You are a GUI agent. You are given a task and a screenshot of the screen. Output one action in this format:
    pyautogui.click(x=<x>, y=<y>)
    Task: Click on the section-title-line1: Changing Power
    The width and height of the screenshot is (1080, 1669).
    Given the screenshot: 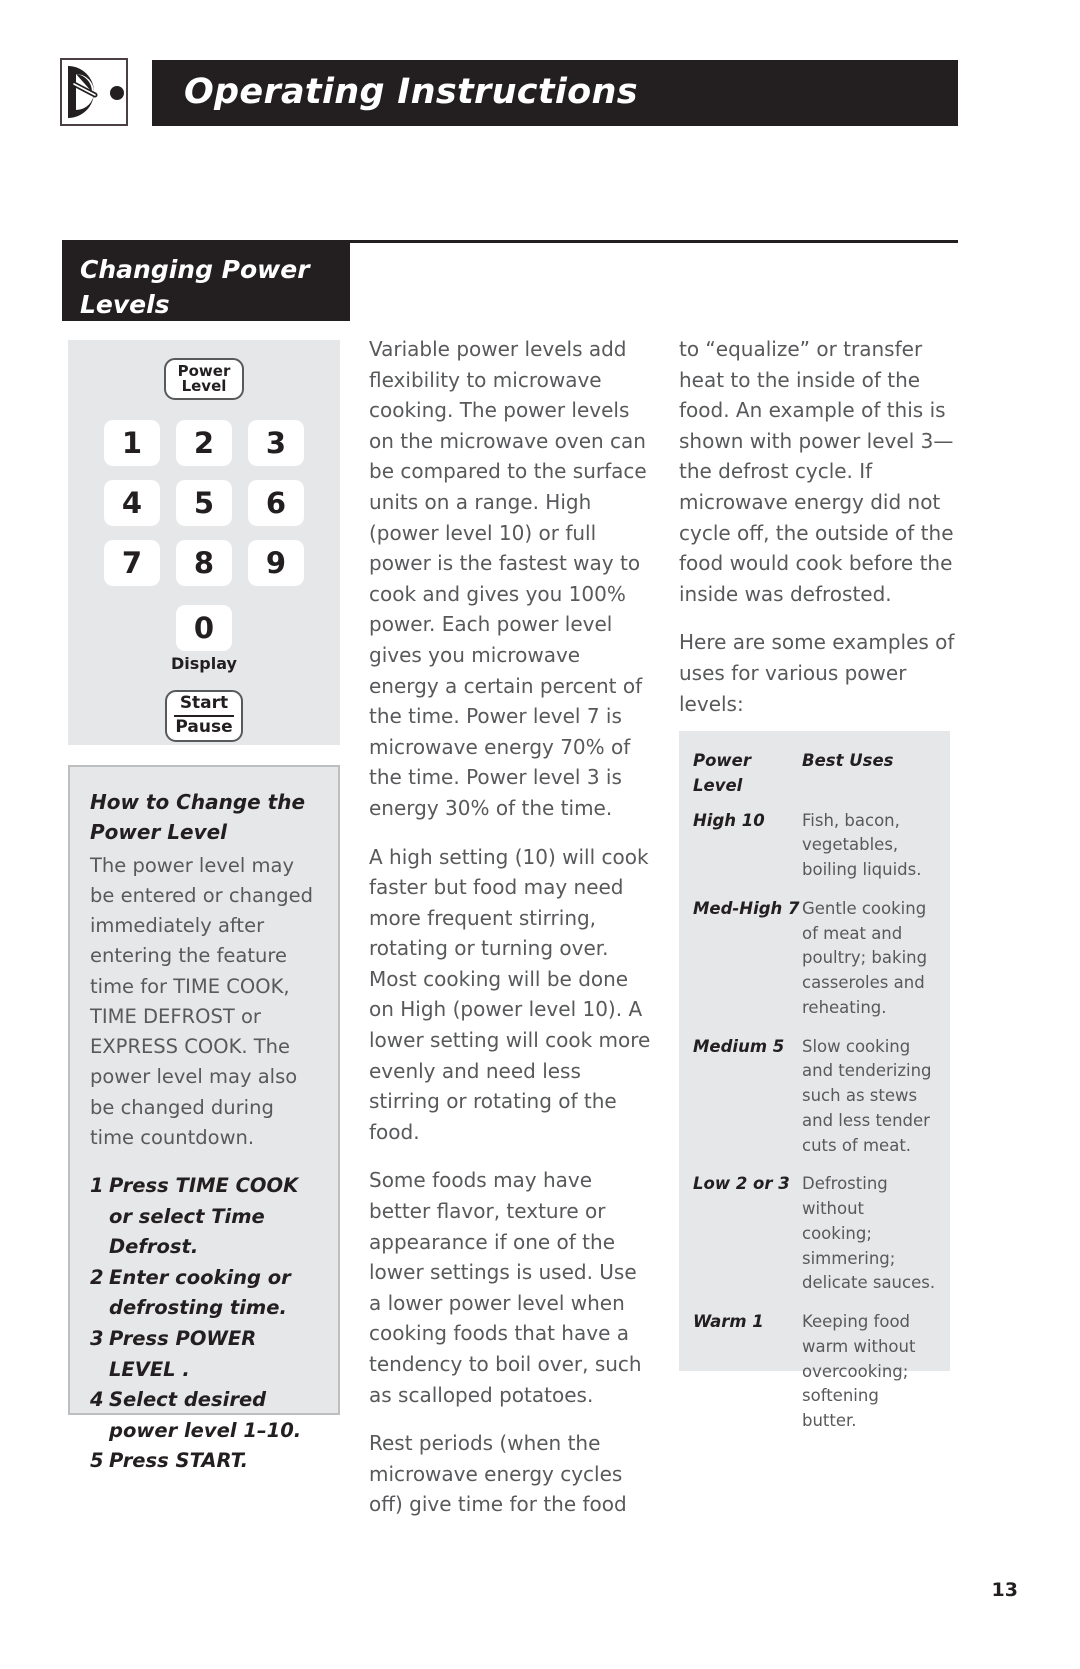 What is the action you would take?
    pyautogui.click(x=195, y=269)
    